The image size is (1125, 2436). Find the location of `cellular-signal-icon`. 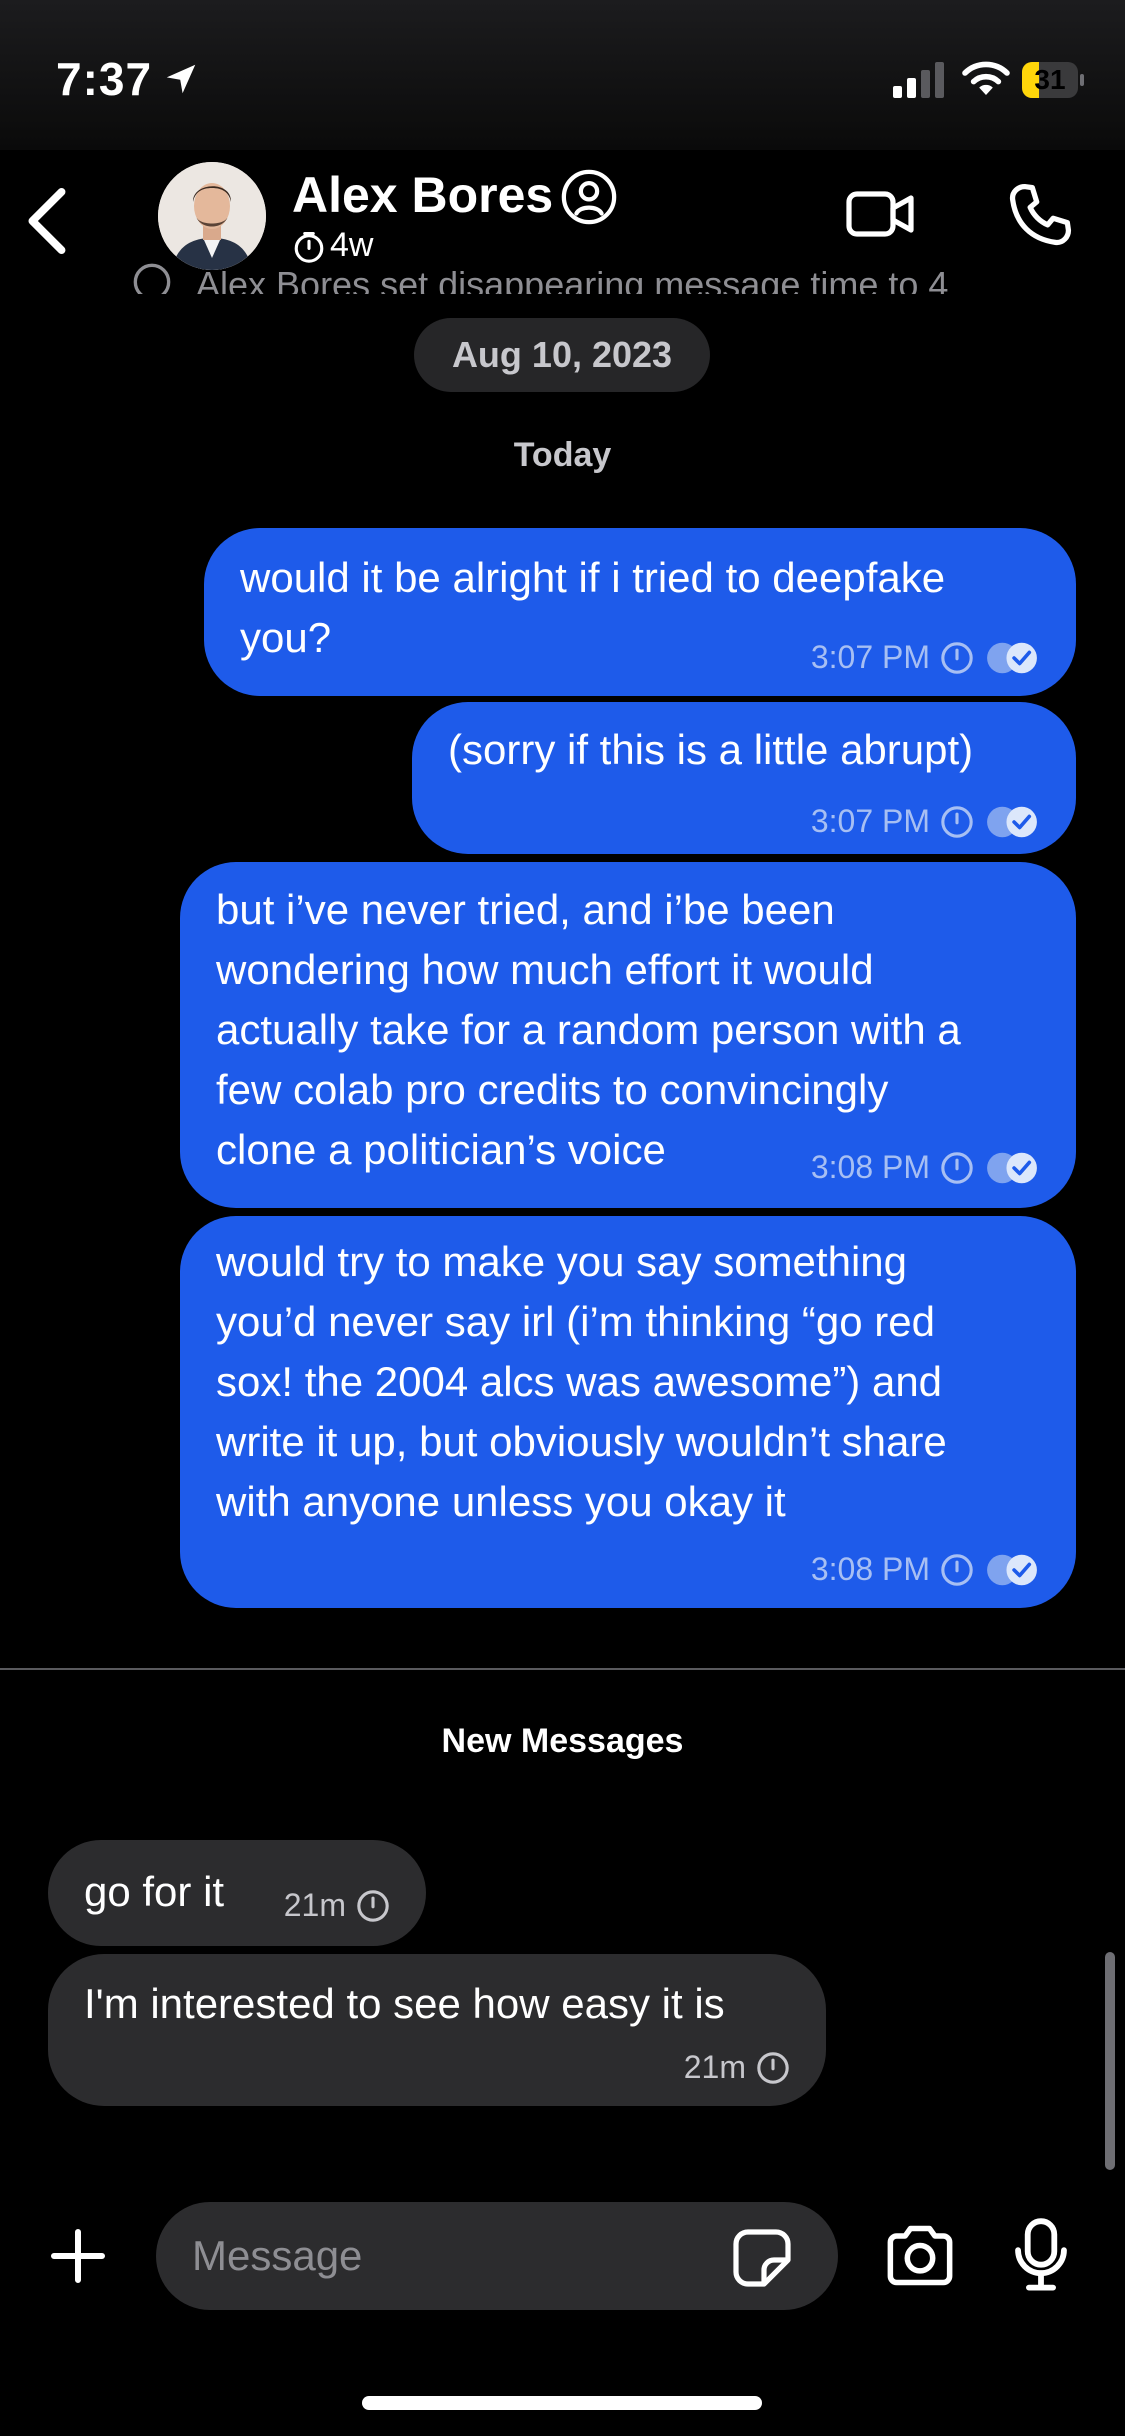

cellular-signal-icon is located at coordinates (918, 80).